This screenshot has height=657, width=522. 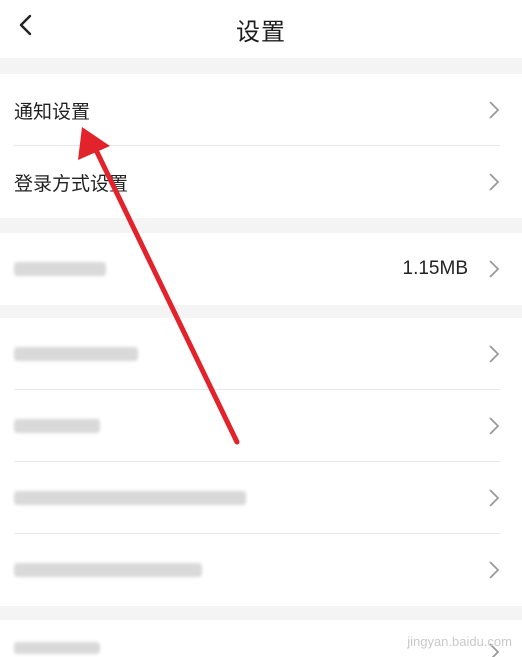 I want to click on login-method-settings-label: 登录方式设置, so click(x=71, y=184).